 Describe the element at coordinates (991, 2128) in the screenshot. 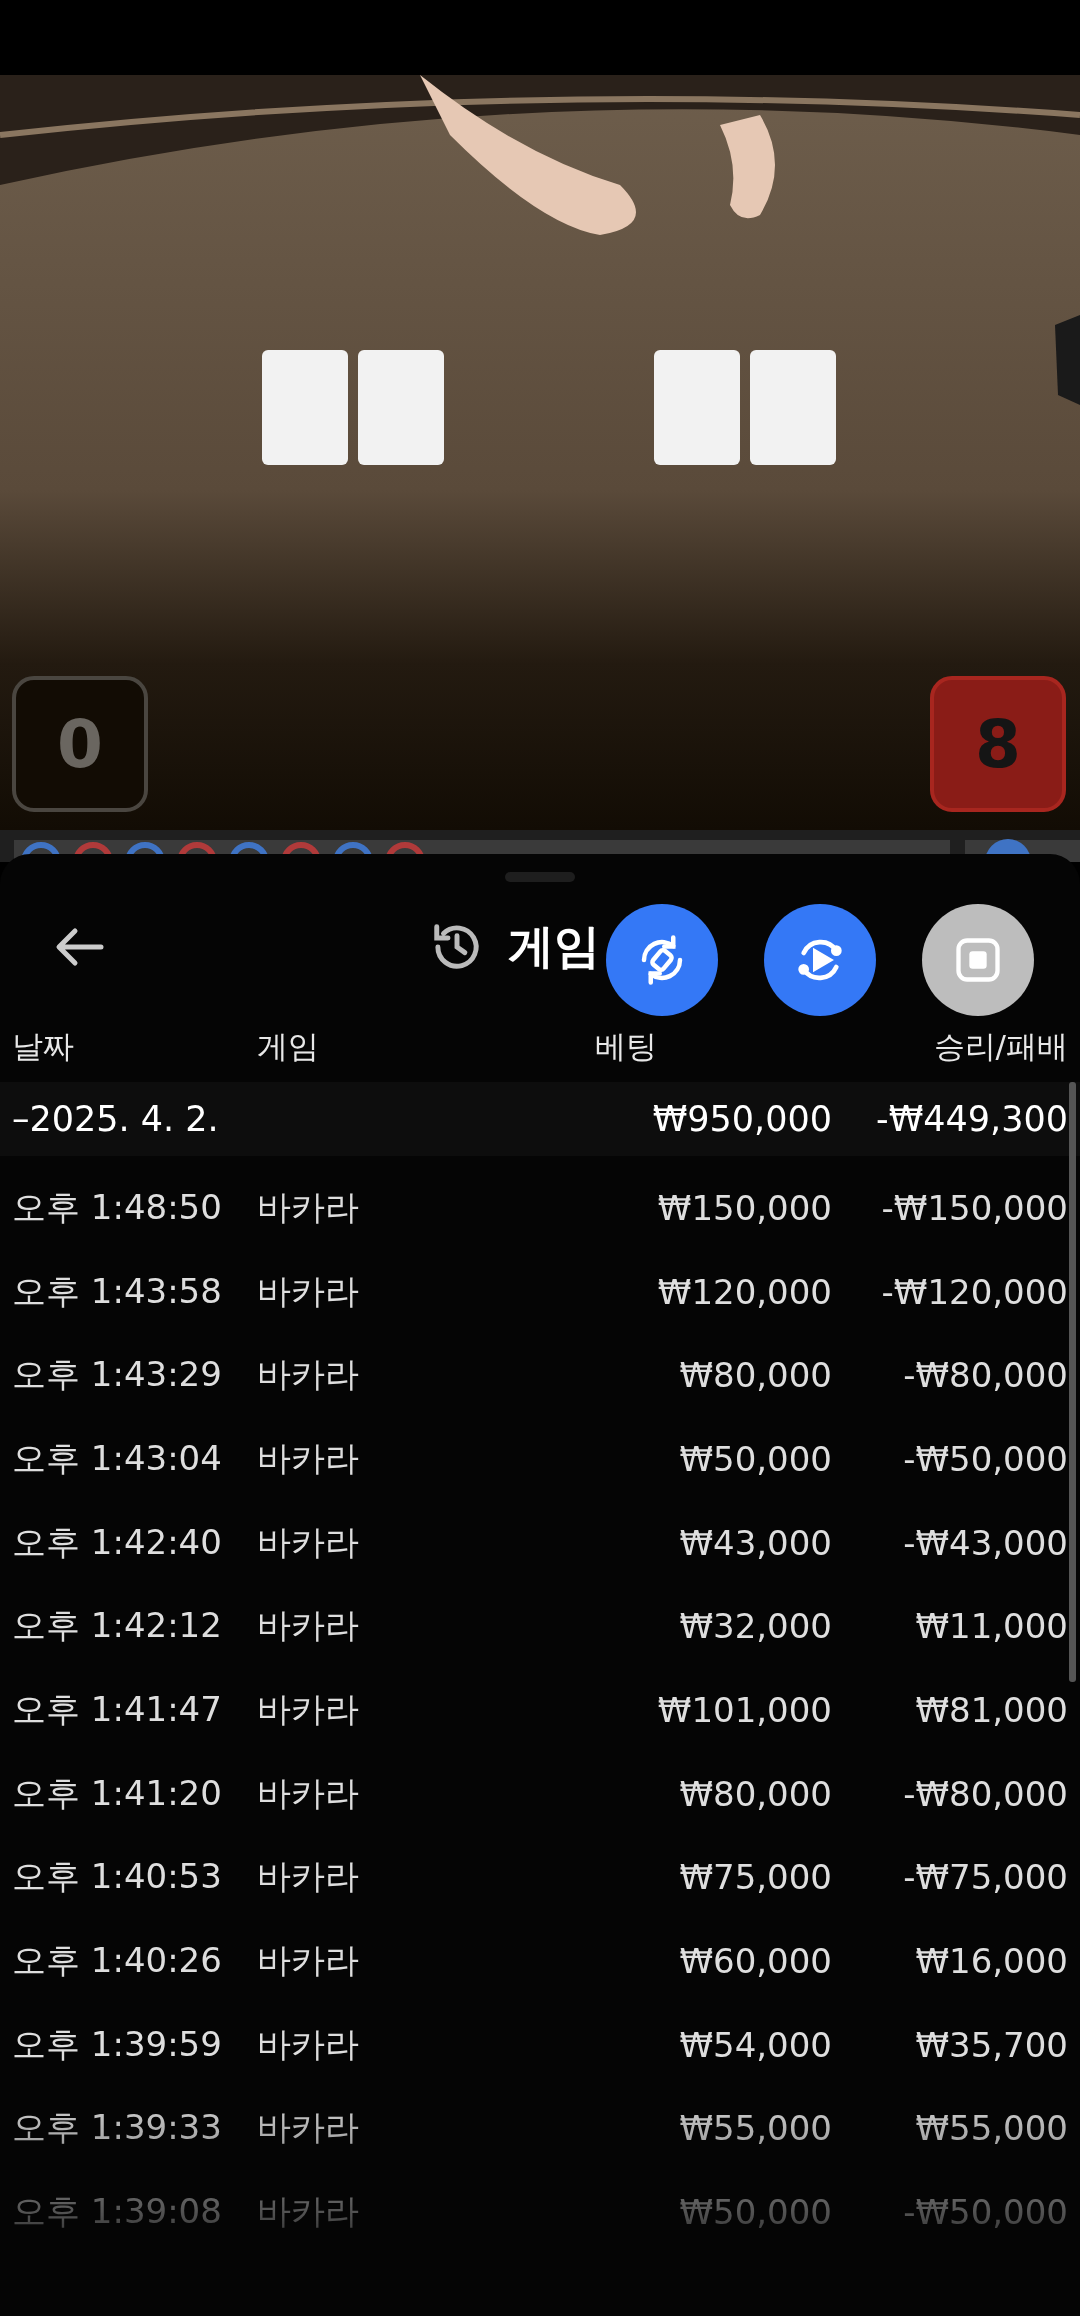

I see `result-cell-text: ₩55,000` at that location.